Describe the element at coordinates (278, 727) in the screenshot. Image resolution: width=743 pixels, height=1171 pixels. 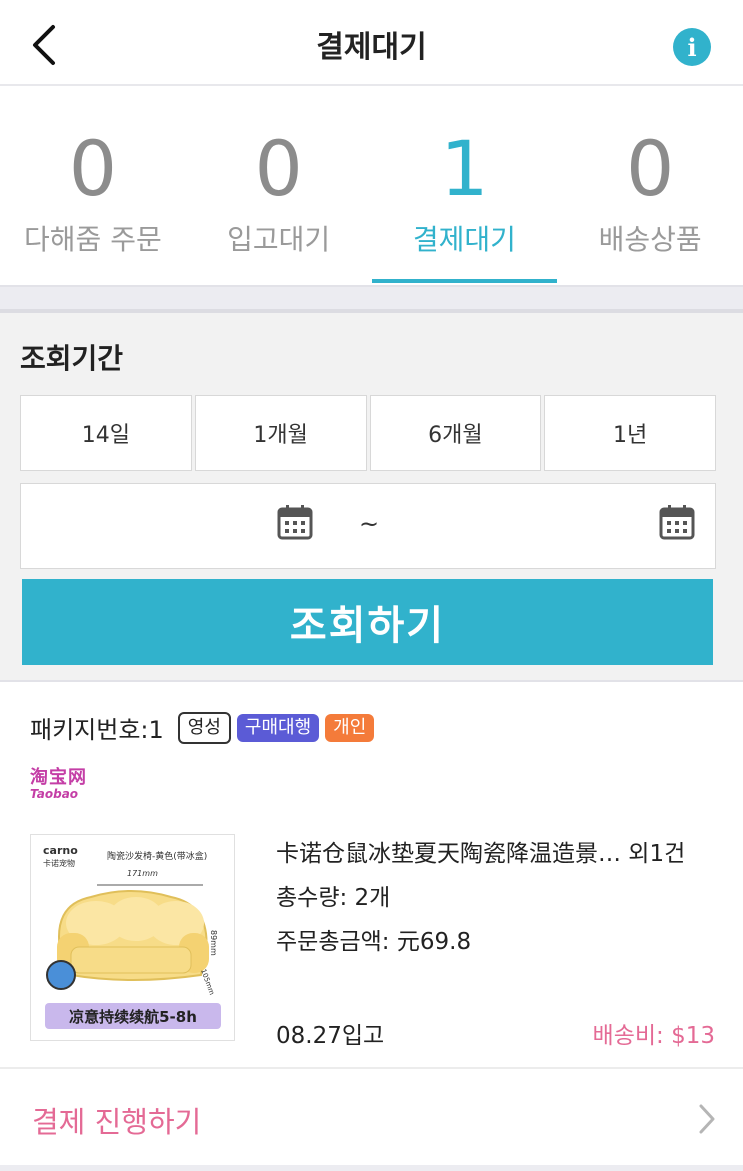
I see `service-badge: 구매대행` at that location.